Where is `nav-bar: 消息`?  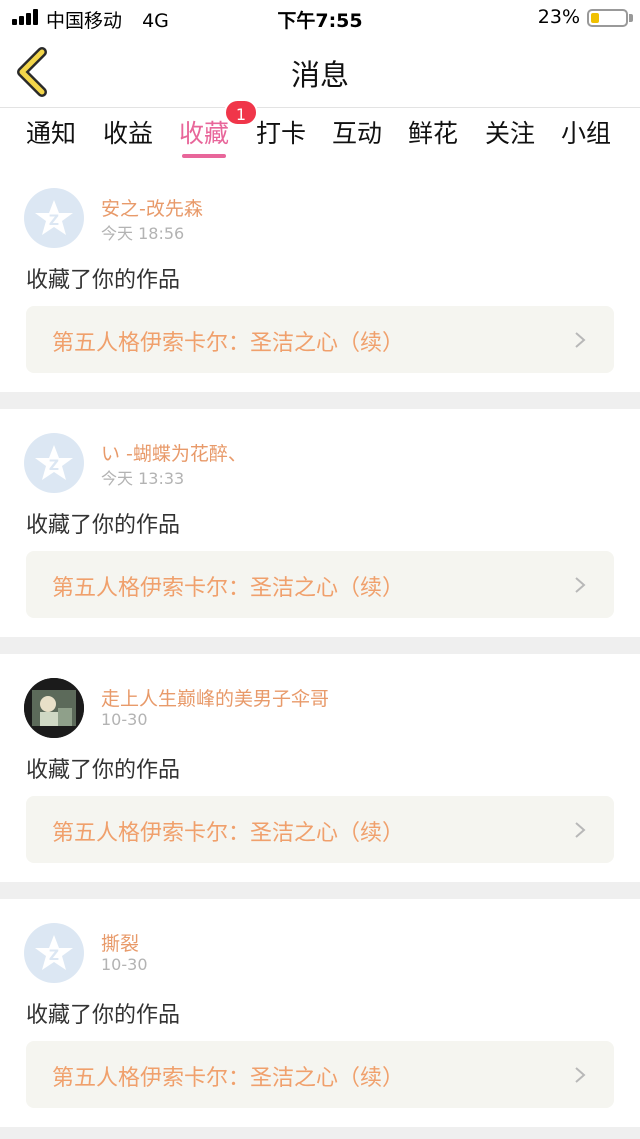
nav-bar: 消息 is located at coordinates (320, 72).